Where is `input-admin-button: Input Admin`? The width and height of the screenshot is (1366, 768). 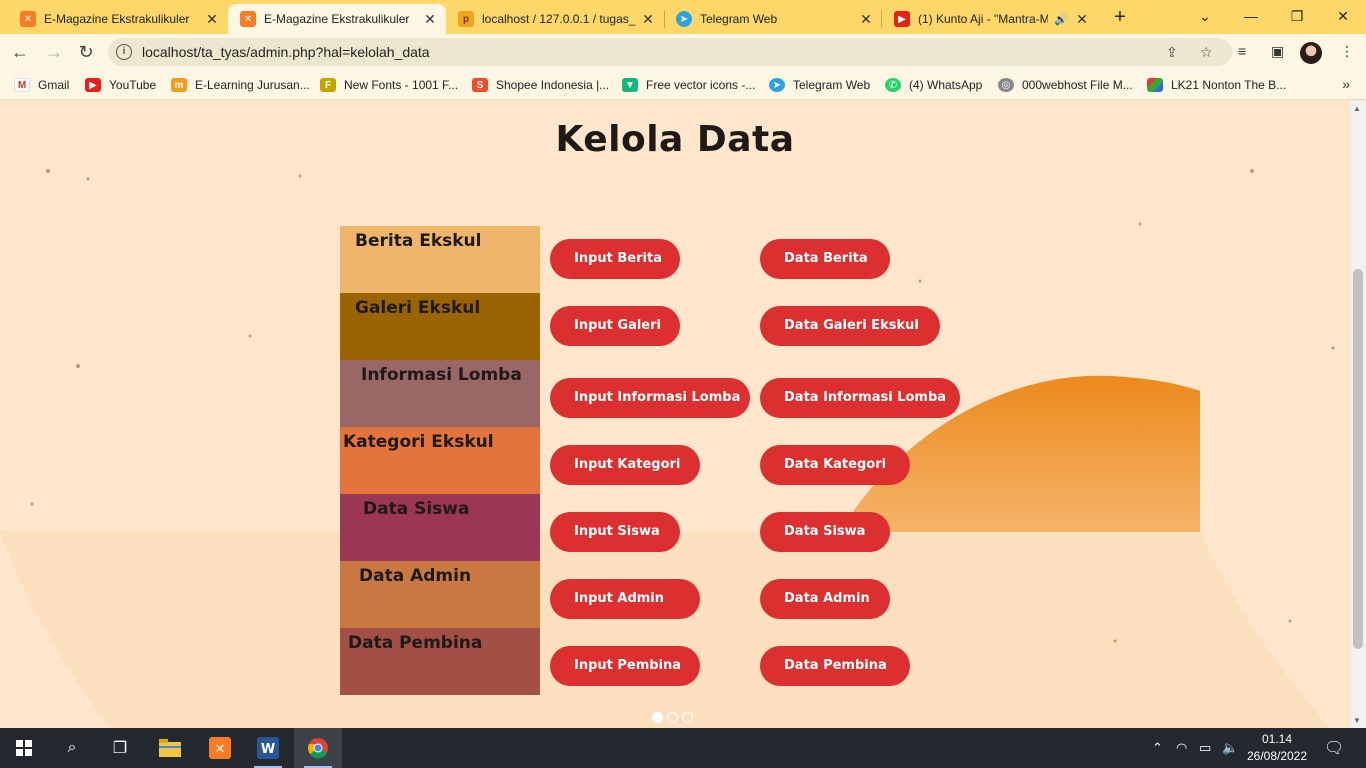 input-admin-button: Input Admin is located at coordinates (625, 599).